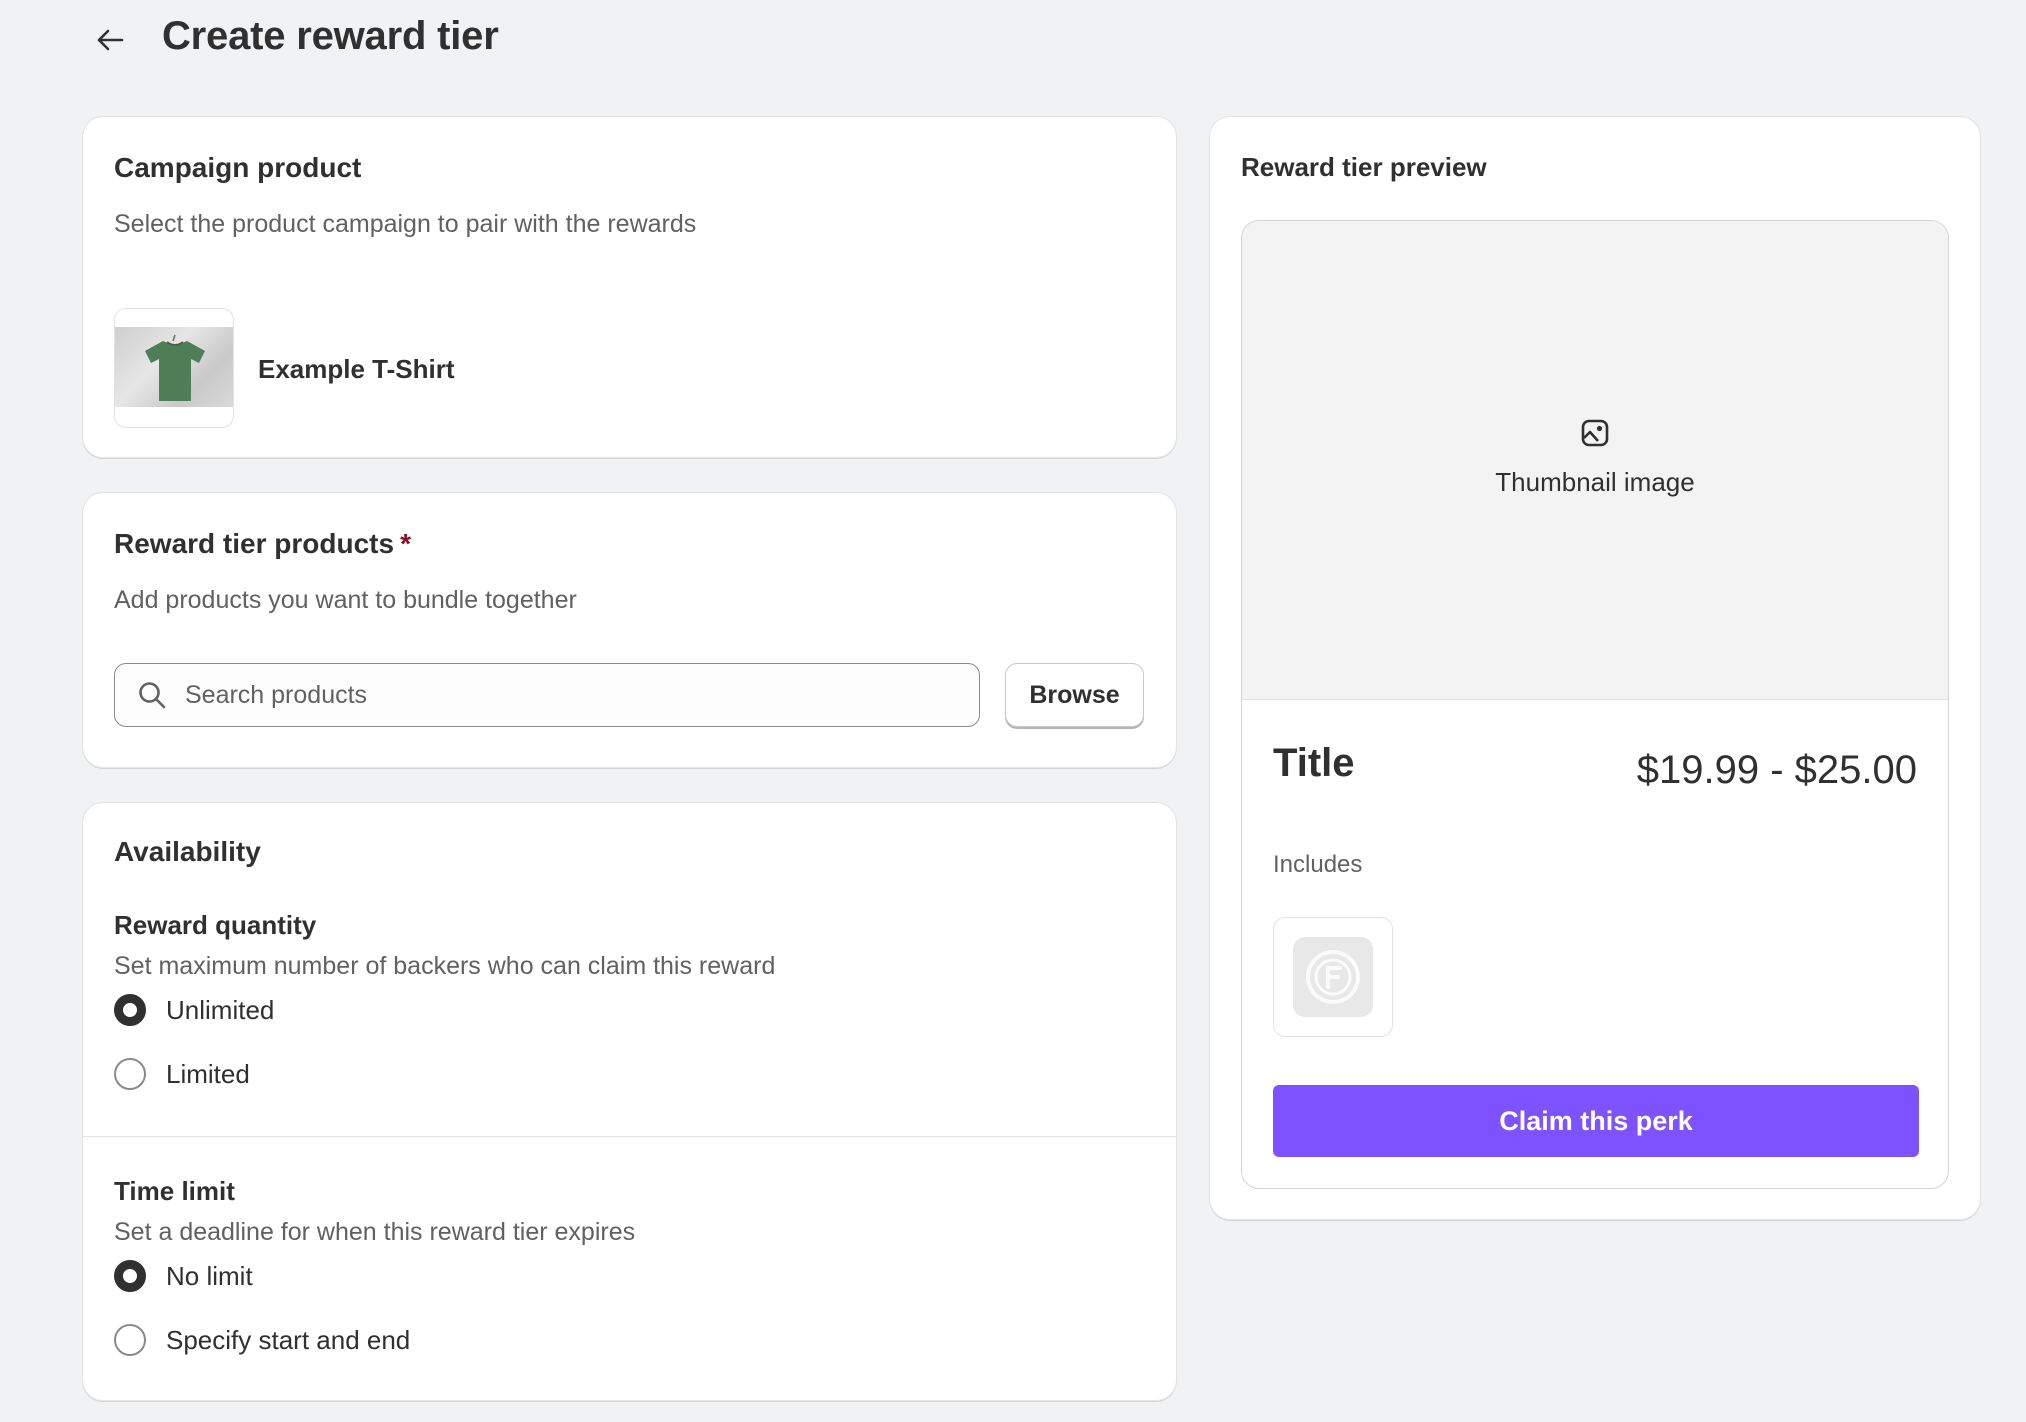  What do you see at coordinates (152, 695) in the screenshot?
I see `search-icon` at bounding box center [152, 695].